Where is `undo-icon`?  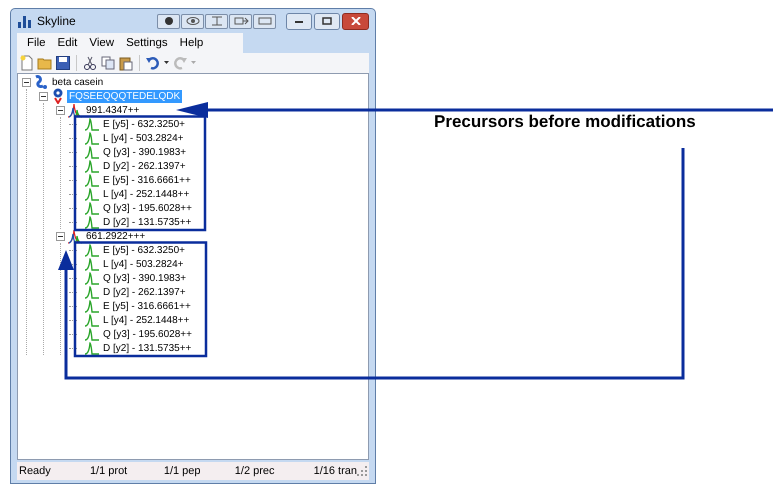 undo-icon is located at coordinates (153, 63).